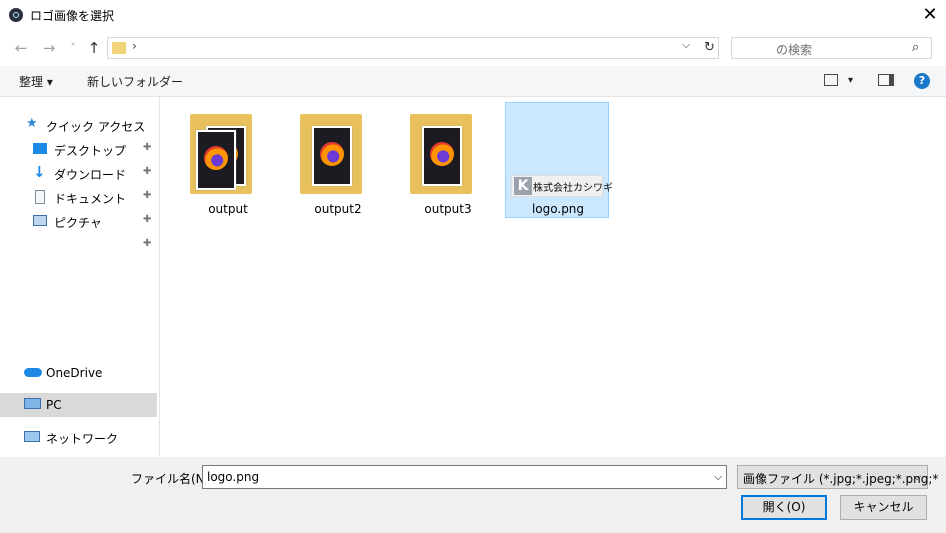 Image resolution: width=946 pixels, height=533 pixels. I want to click on search-box: の検索 ⌕, so click(831, 48).